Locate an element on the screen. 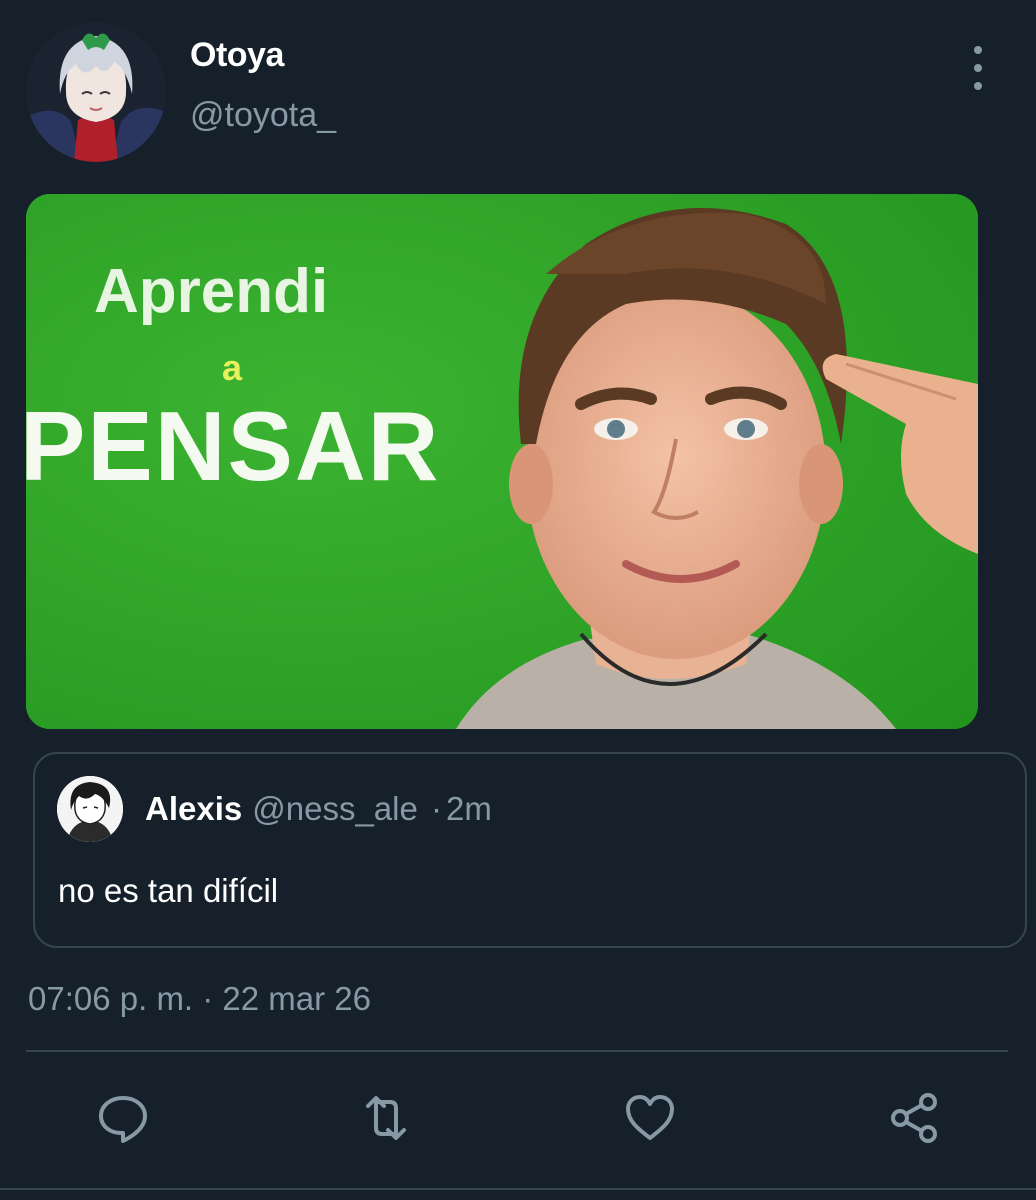 This screenshot has width=1036, height=1200. like-icon is located at coordinates (650, 1117).